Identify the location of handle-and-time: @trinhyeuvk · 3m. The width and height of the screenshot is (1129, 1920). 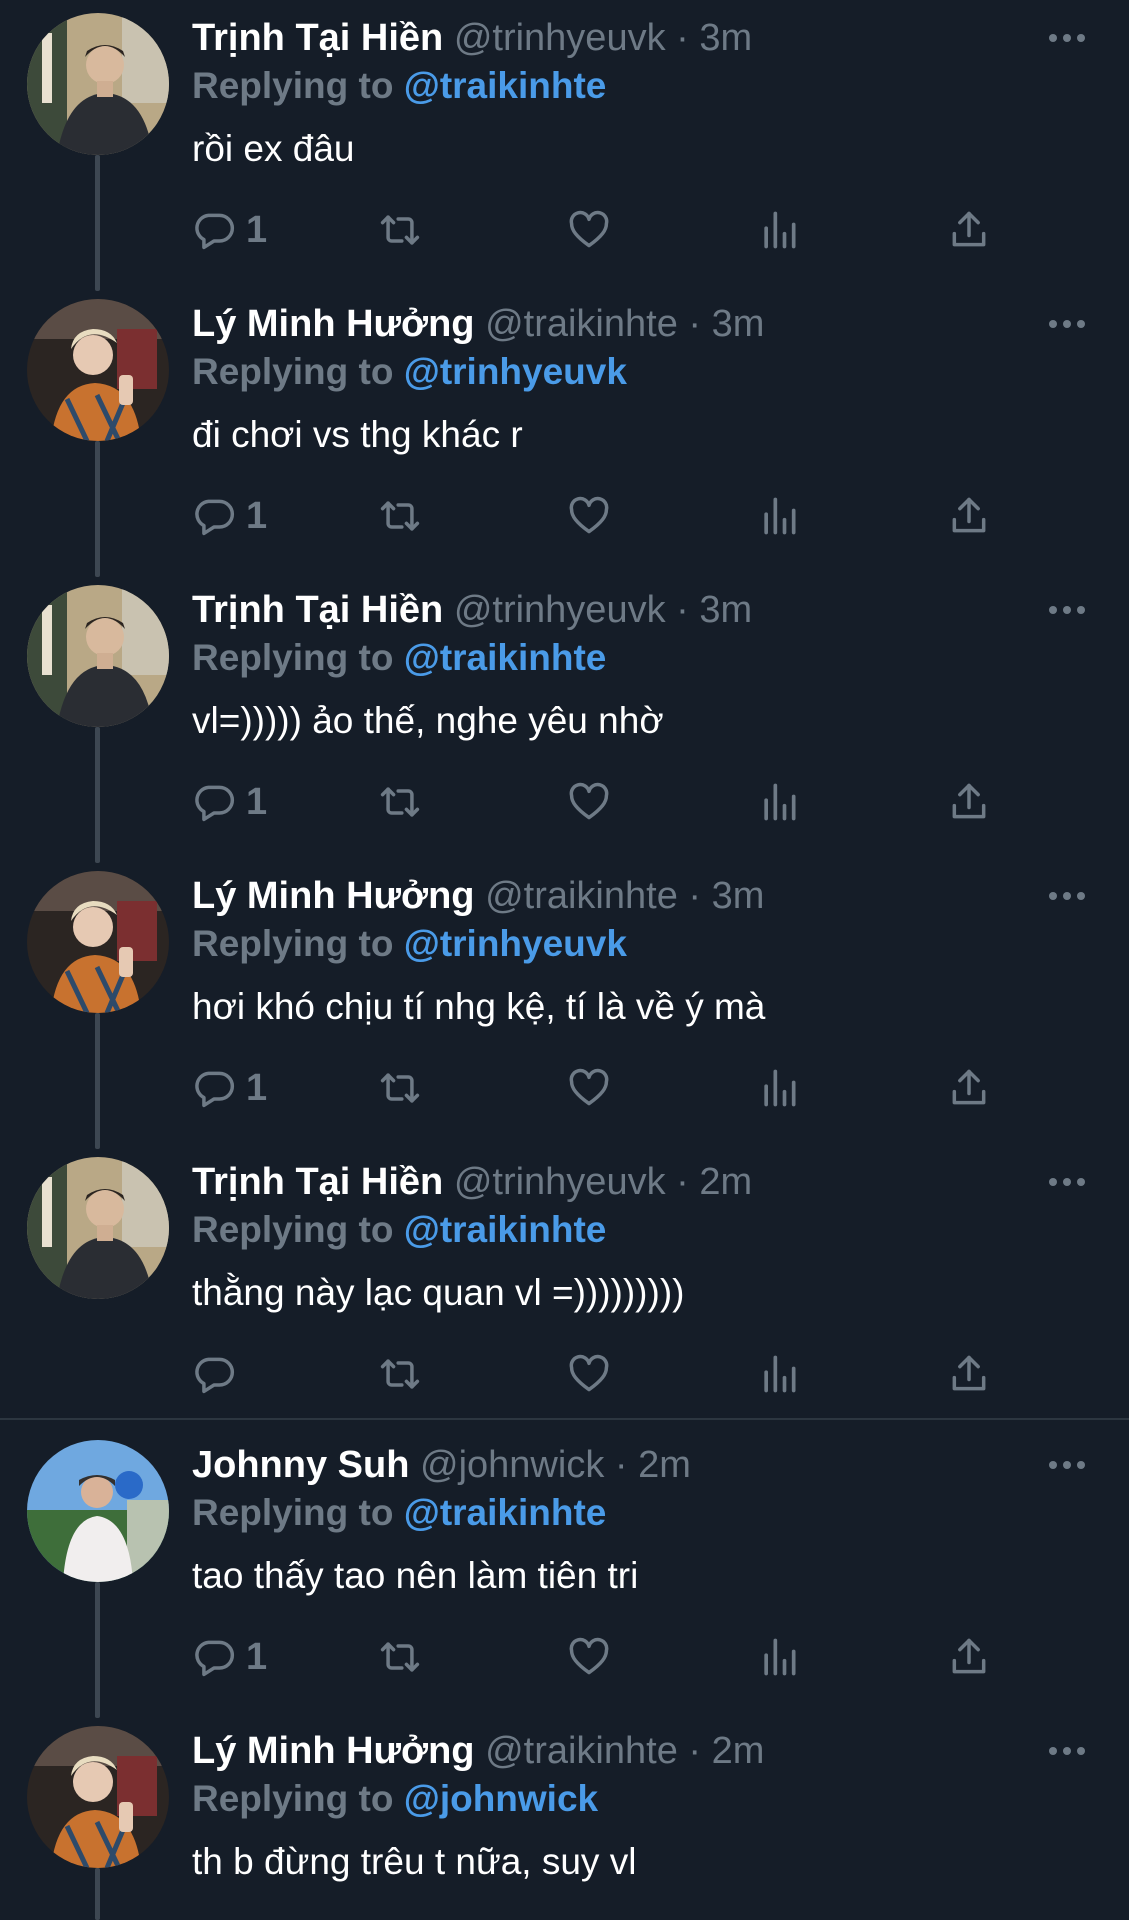
(603, 38).